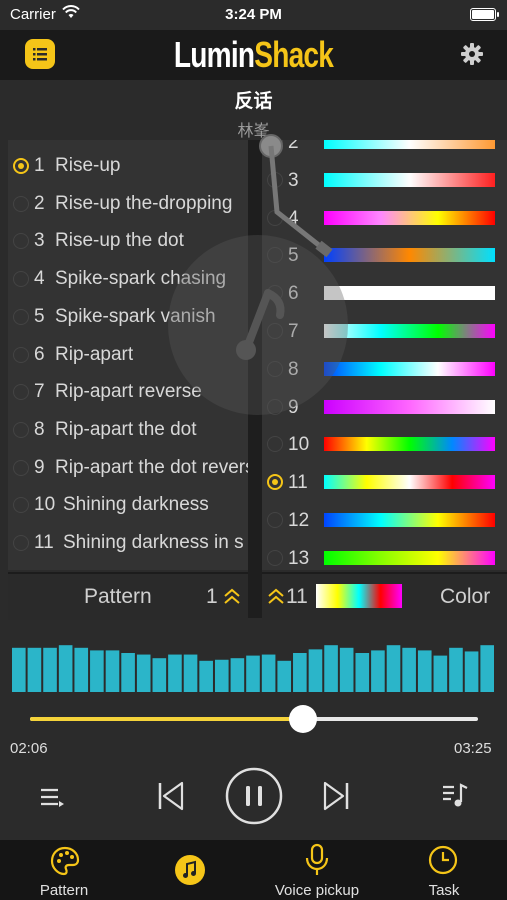 This screenshot has height=900, width=507. I want to click on music-list-icon, so click(455, 796).